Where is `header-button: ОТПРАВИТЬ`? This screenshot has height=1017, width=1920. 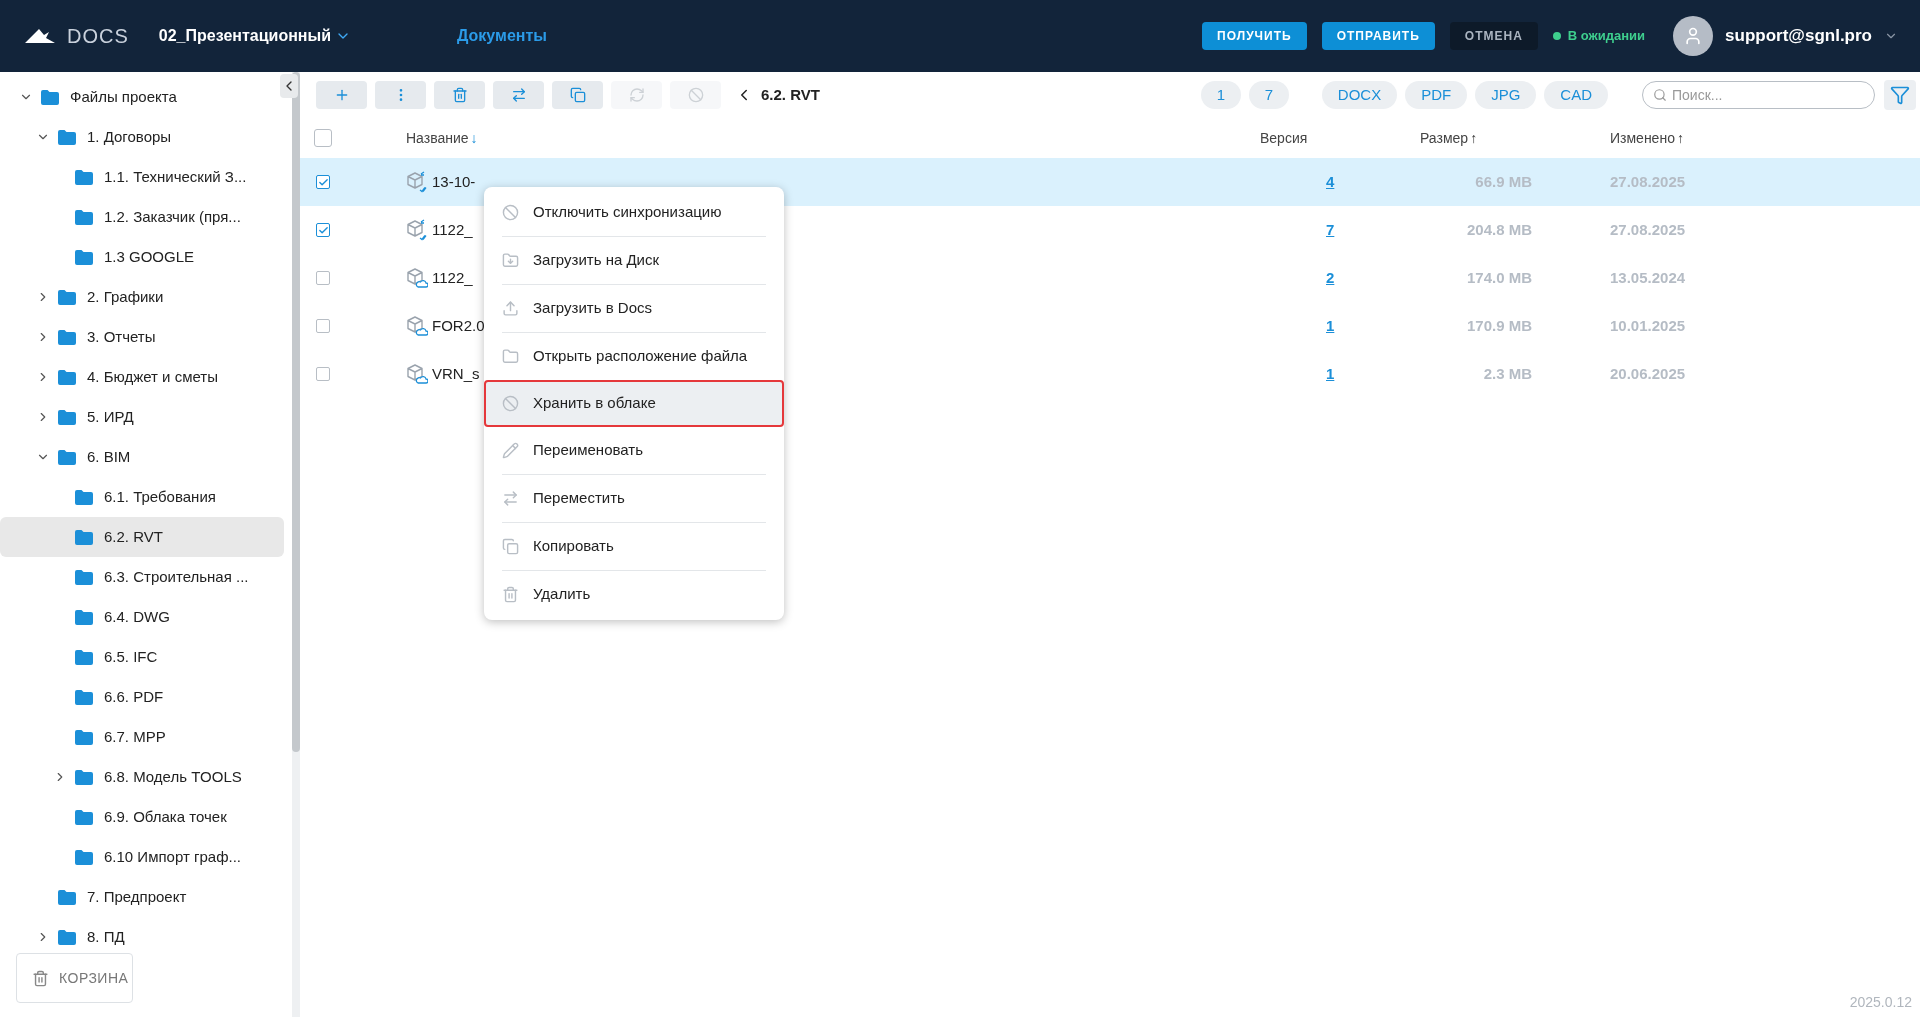 header-button: ОТПРАВИТЬ is located at coordinates (1378, 36).